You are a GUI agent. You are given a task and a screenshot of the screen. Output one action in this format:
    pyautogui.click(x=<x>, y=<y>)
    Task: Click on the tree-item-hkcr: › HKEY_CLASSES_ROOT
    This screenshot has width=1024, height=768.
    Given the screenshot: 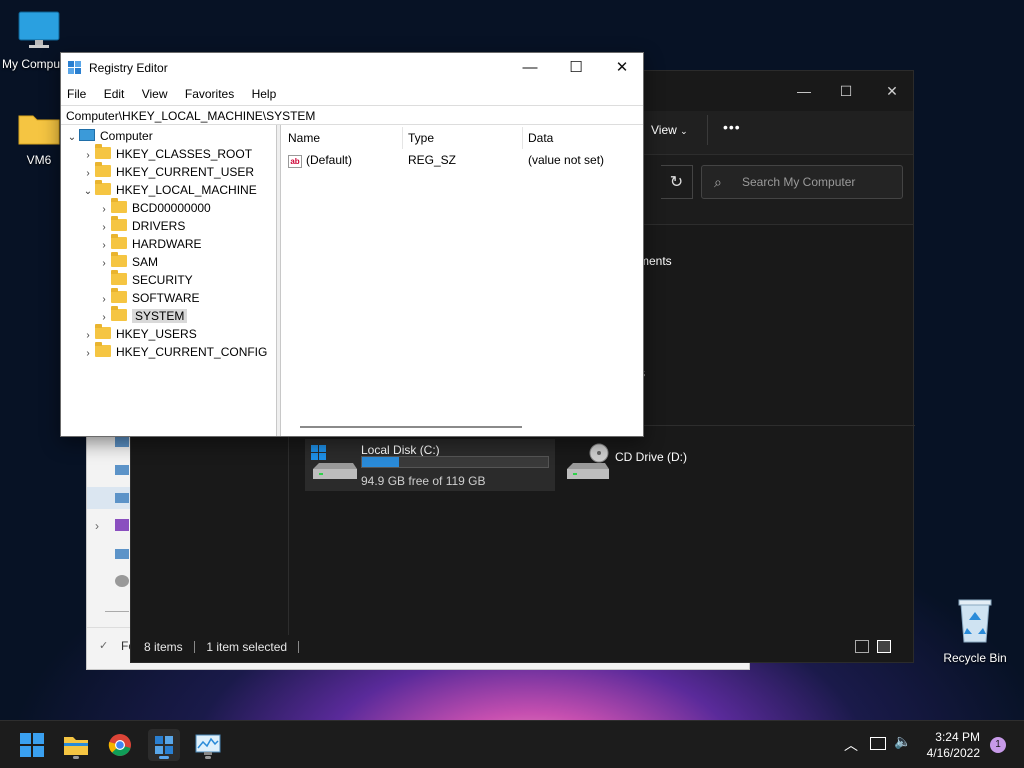 What is the action you would take?
    pyautogui.click(x=166, y=153)
    